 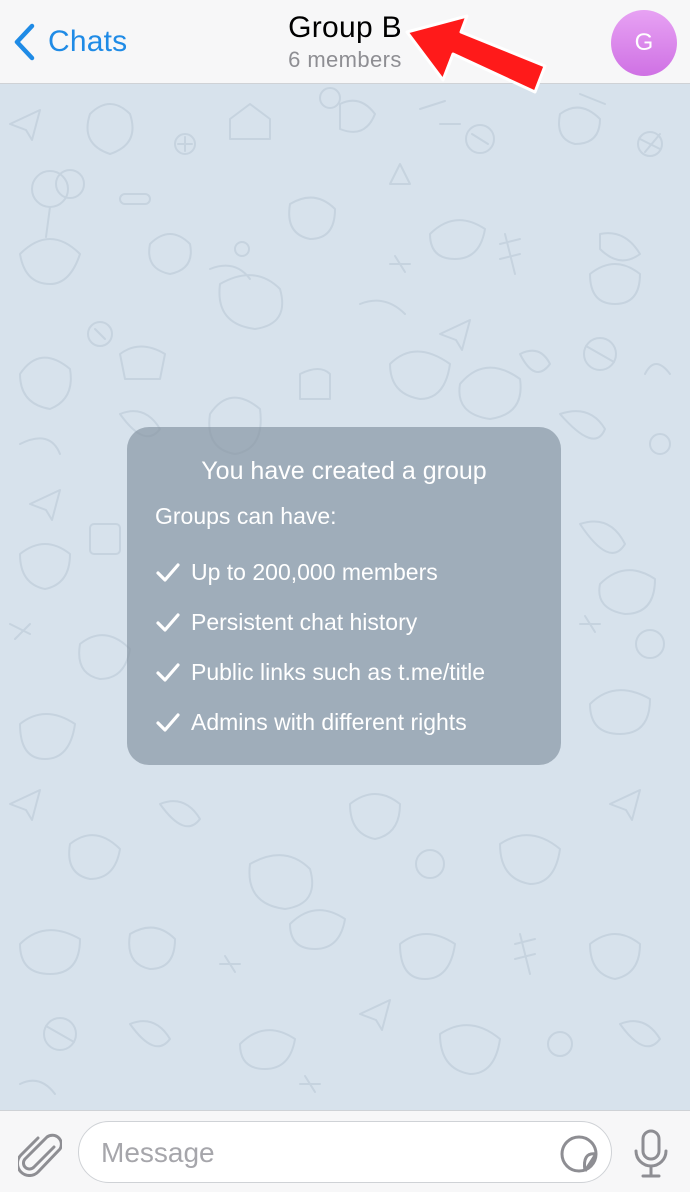 I want to click on member-count: 6 members, so click(x=345, y=59).